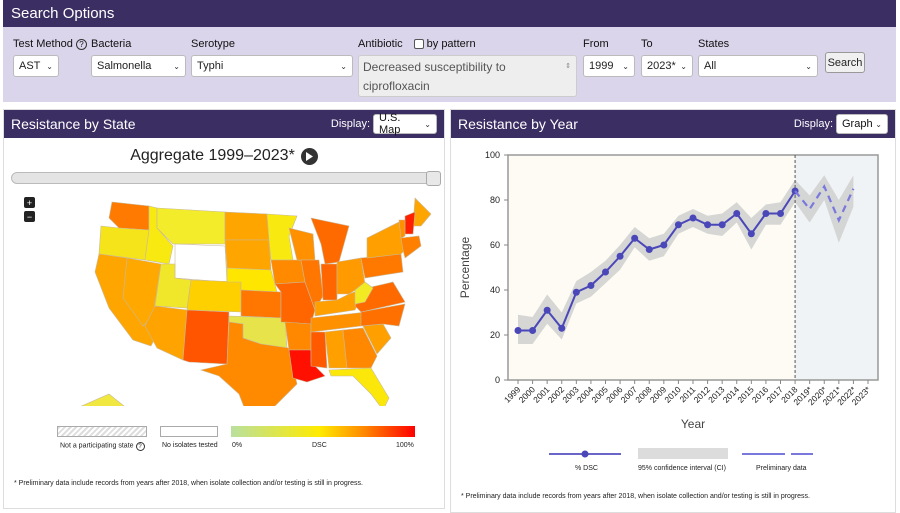 The height and width of the screenshot is (513, 900). I want to click on y-tick-label: 20, so click(495, 335).